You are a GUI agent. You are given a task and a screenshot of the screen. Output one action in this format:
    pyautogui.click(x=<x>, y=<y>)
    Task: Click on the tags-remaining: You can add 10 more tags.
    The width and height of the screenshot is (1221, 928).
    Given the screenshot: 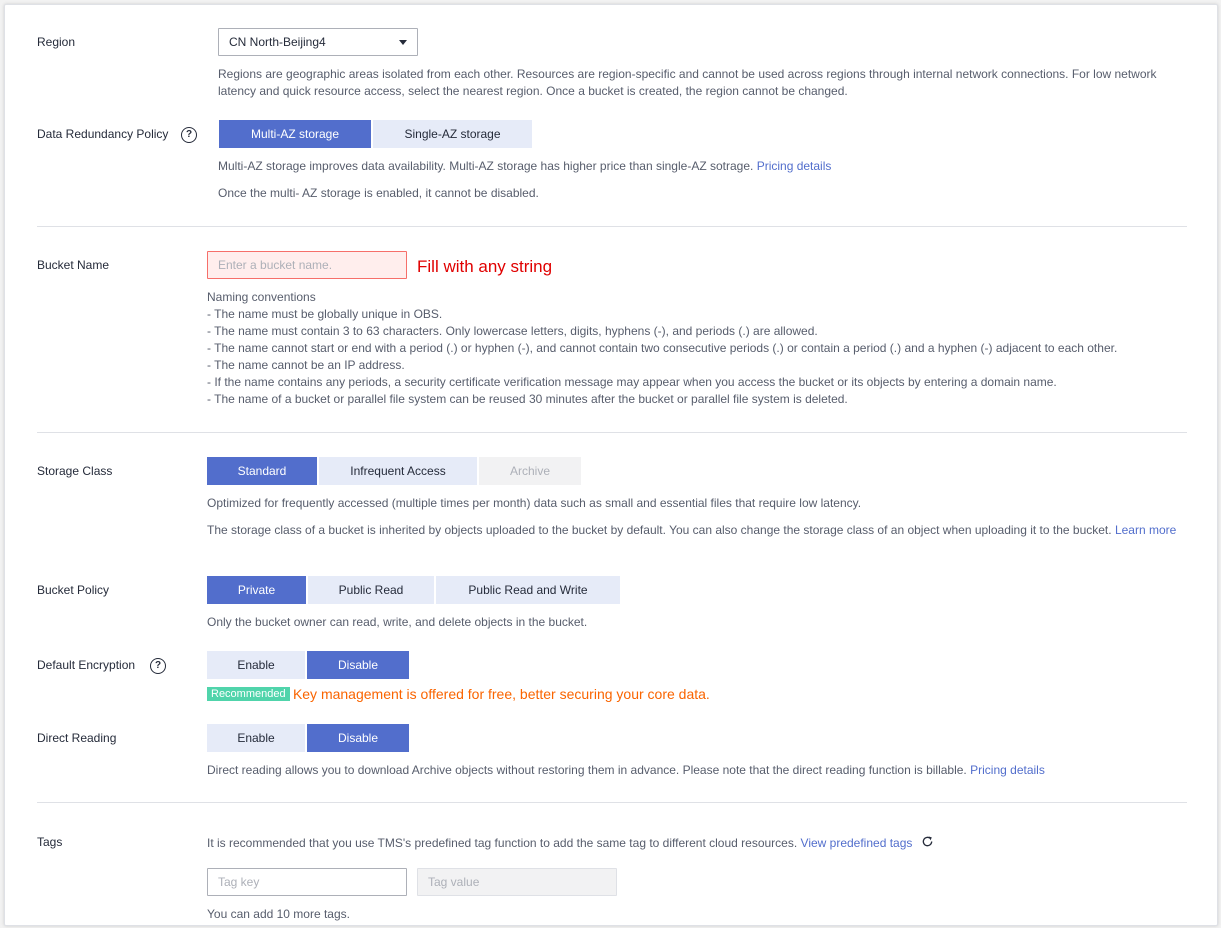 What is the action you would take?
    pyautogui.click(x=278, y=914)
    